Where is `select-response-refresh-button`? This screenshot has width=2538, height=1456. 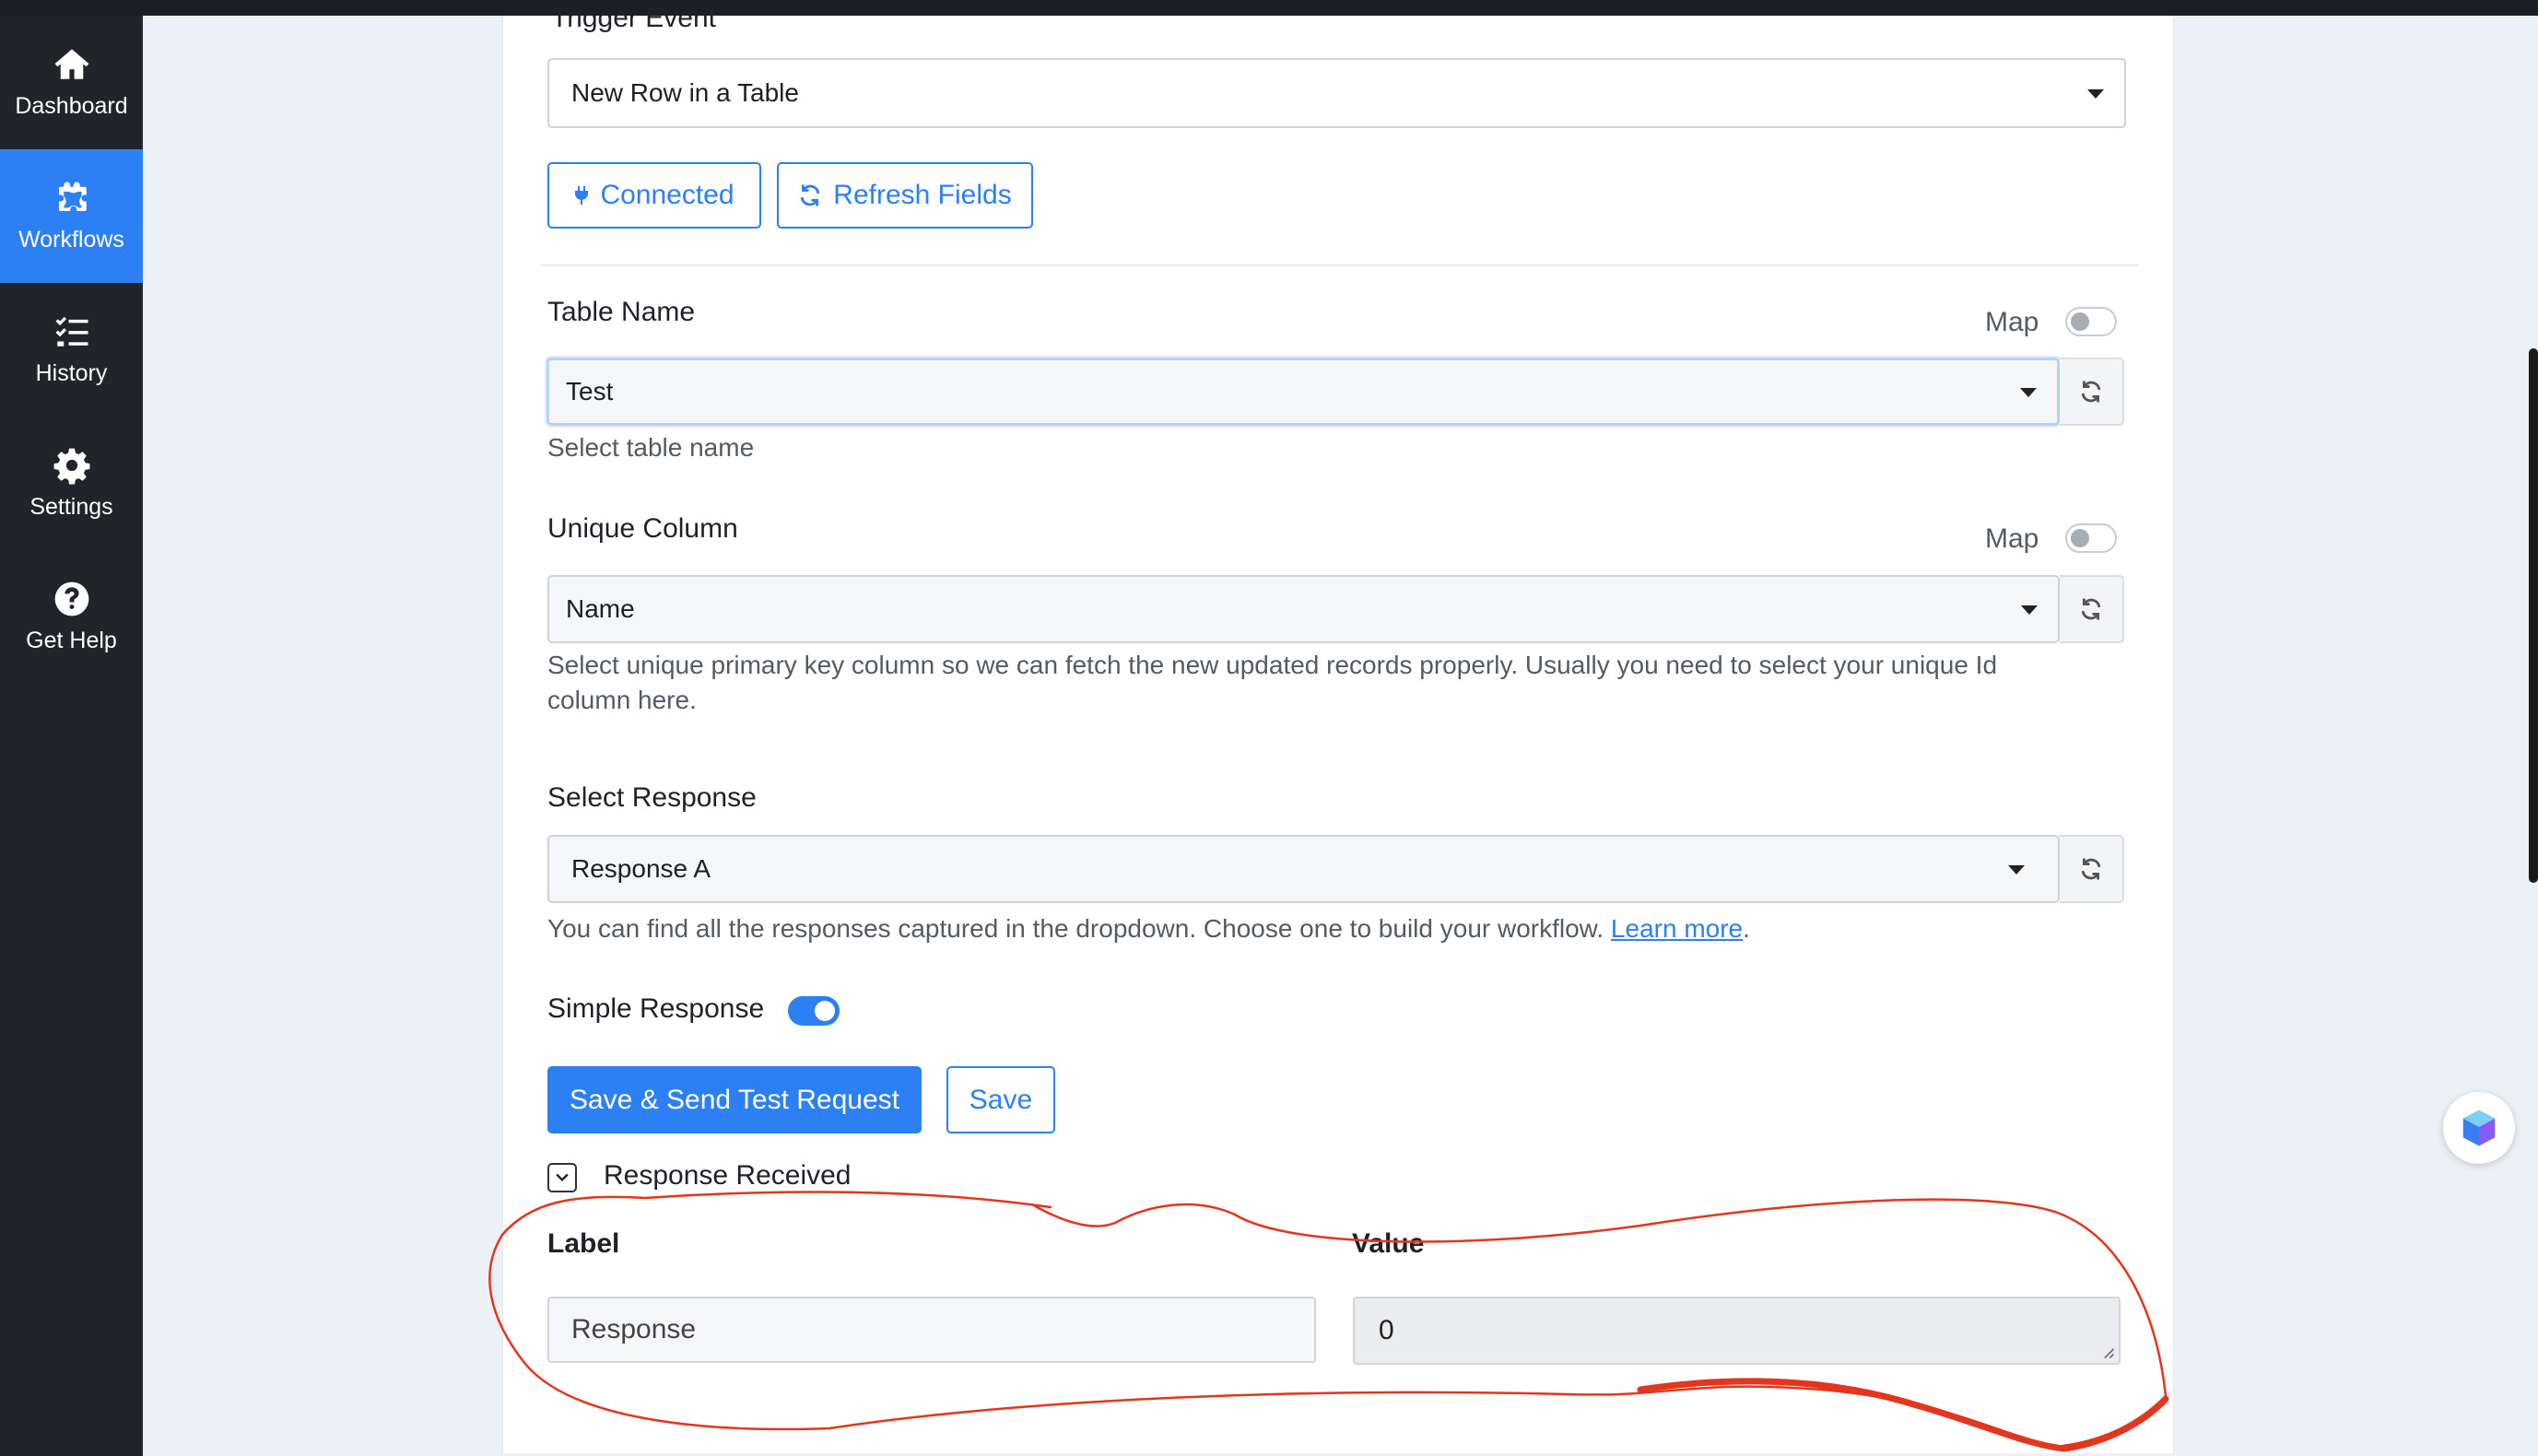
select-response-refresh-button is located at coordinates (2092, 869).